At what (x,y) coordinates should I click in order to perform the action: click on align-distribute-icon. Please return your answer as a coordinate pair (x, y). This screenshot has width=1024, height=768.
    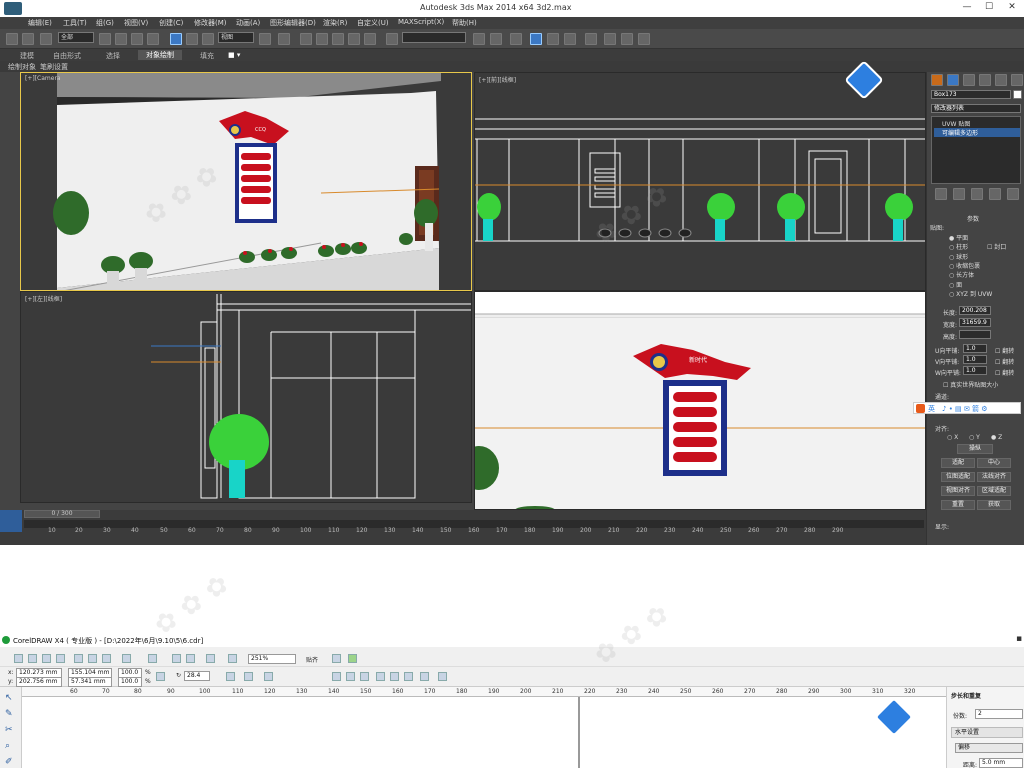
    Looking at the image, I should click on (442, 676).